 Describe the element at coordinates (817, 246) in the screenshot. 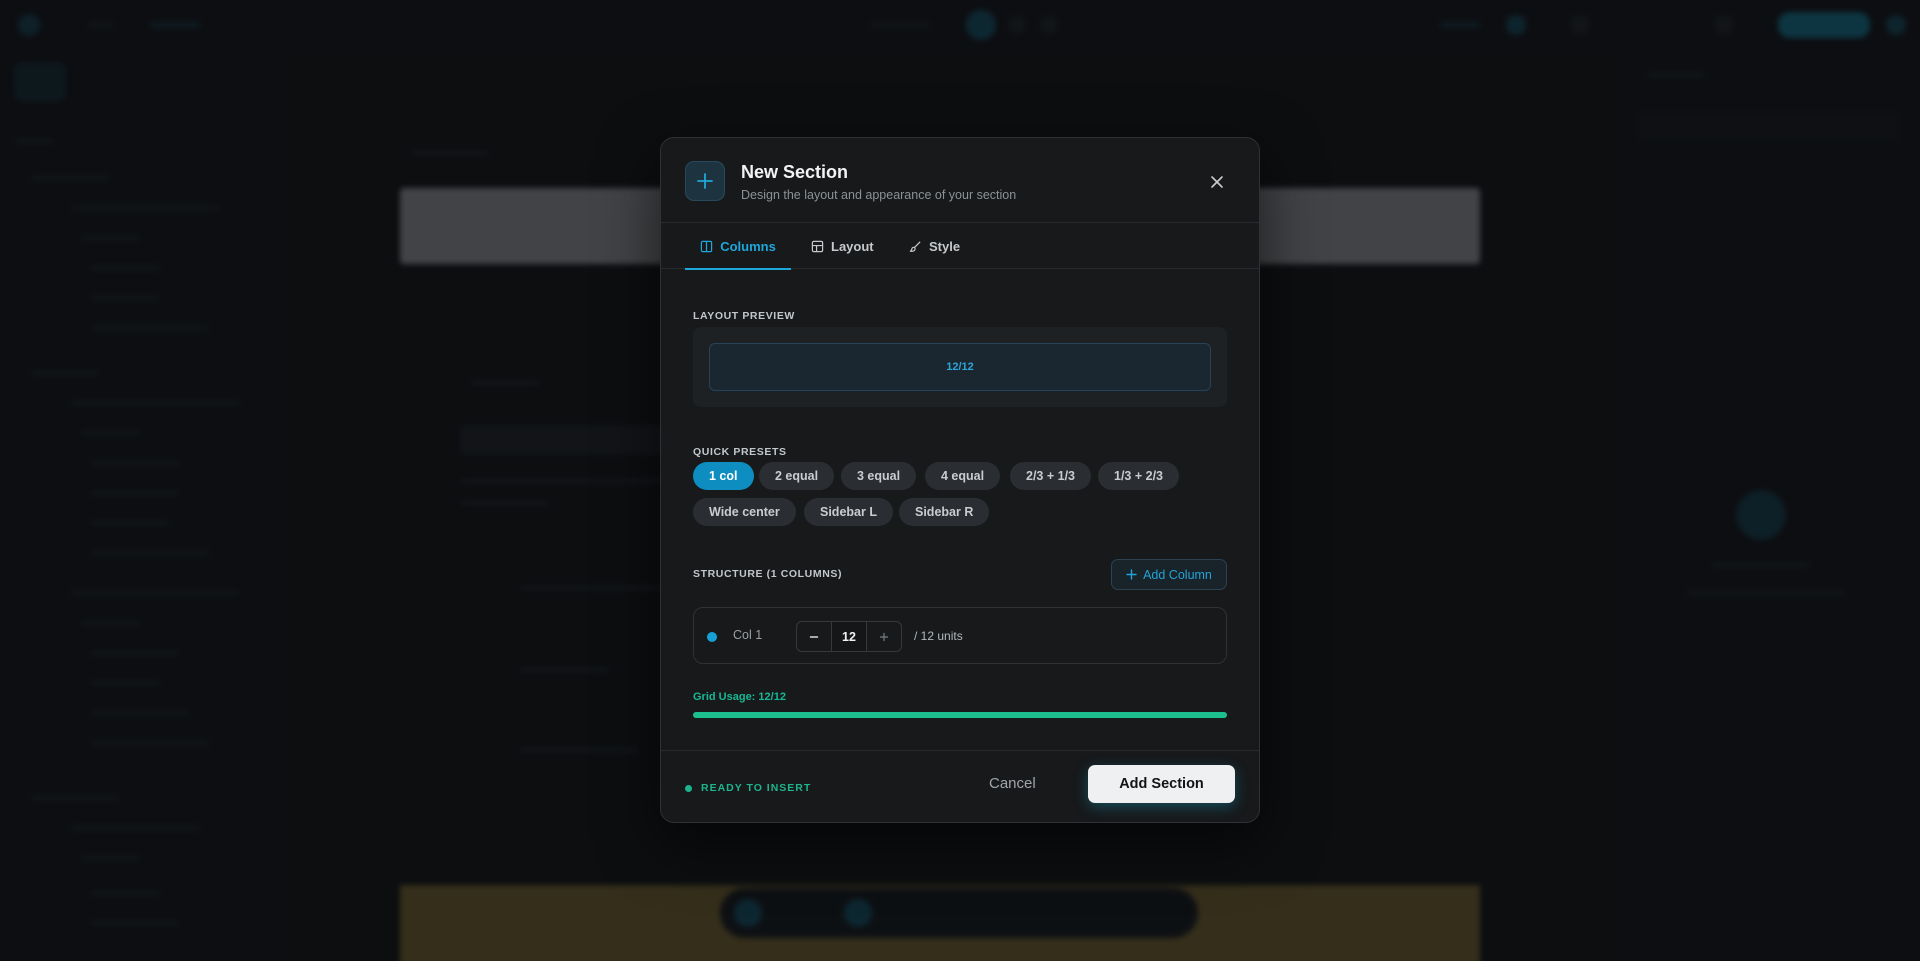

I see `layout-icon` at that location.